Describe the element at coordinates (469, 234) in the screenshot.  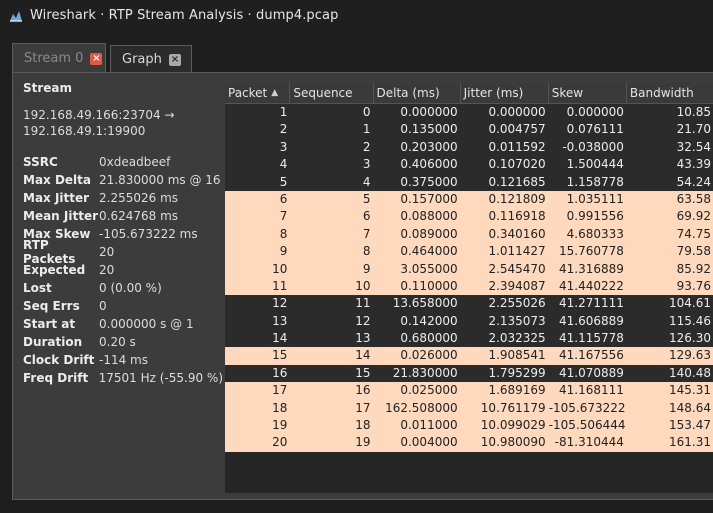
I see `table-row: 8 7 0.089000 0.340160 4.680333 74.75` at that location.